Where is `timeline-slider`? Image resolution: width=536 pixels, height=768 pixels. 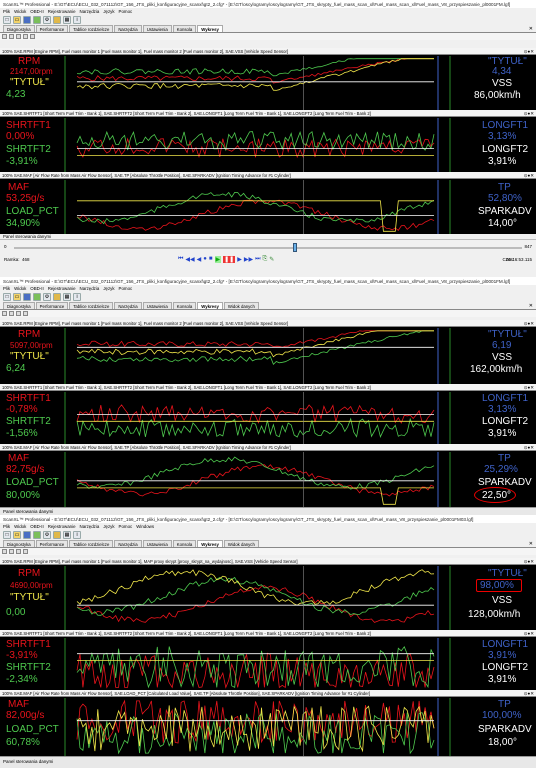 timeline-slider is located at coordinates (295, 247).